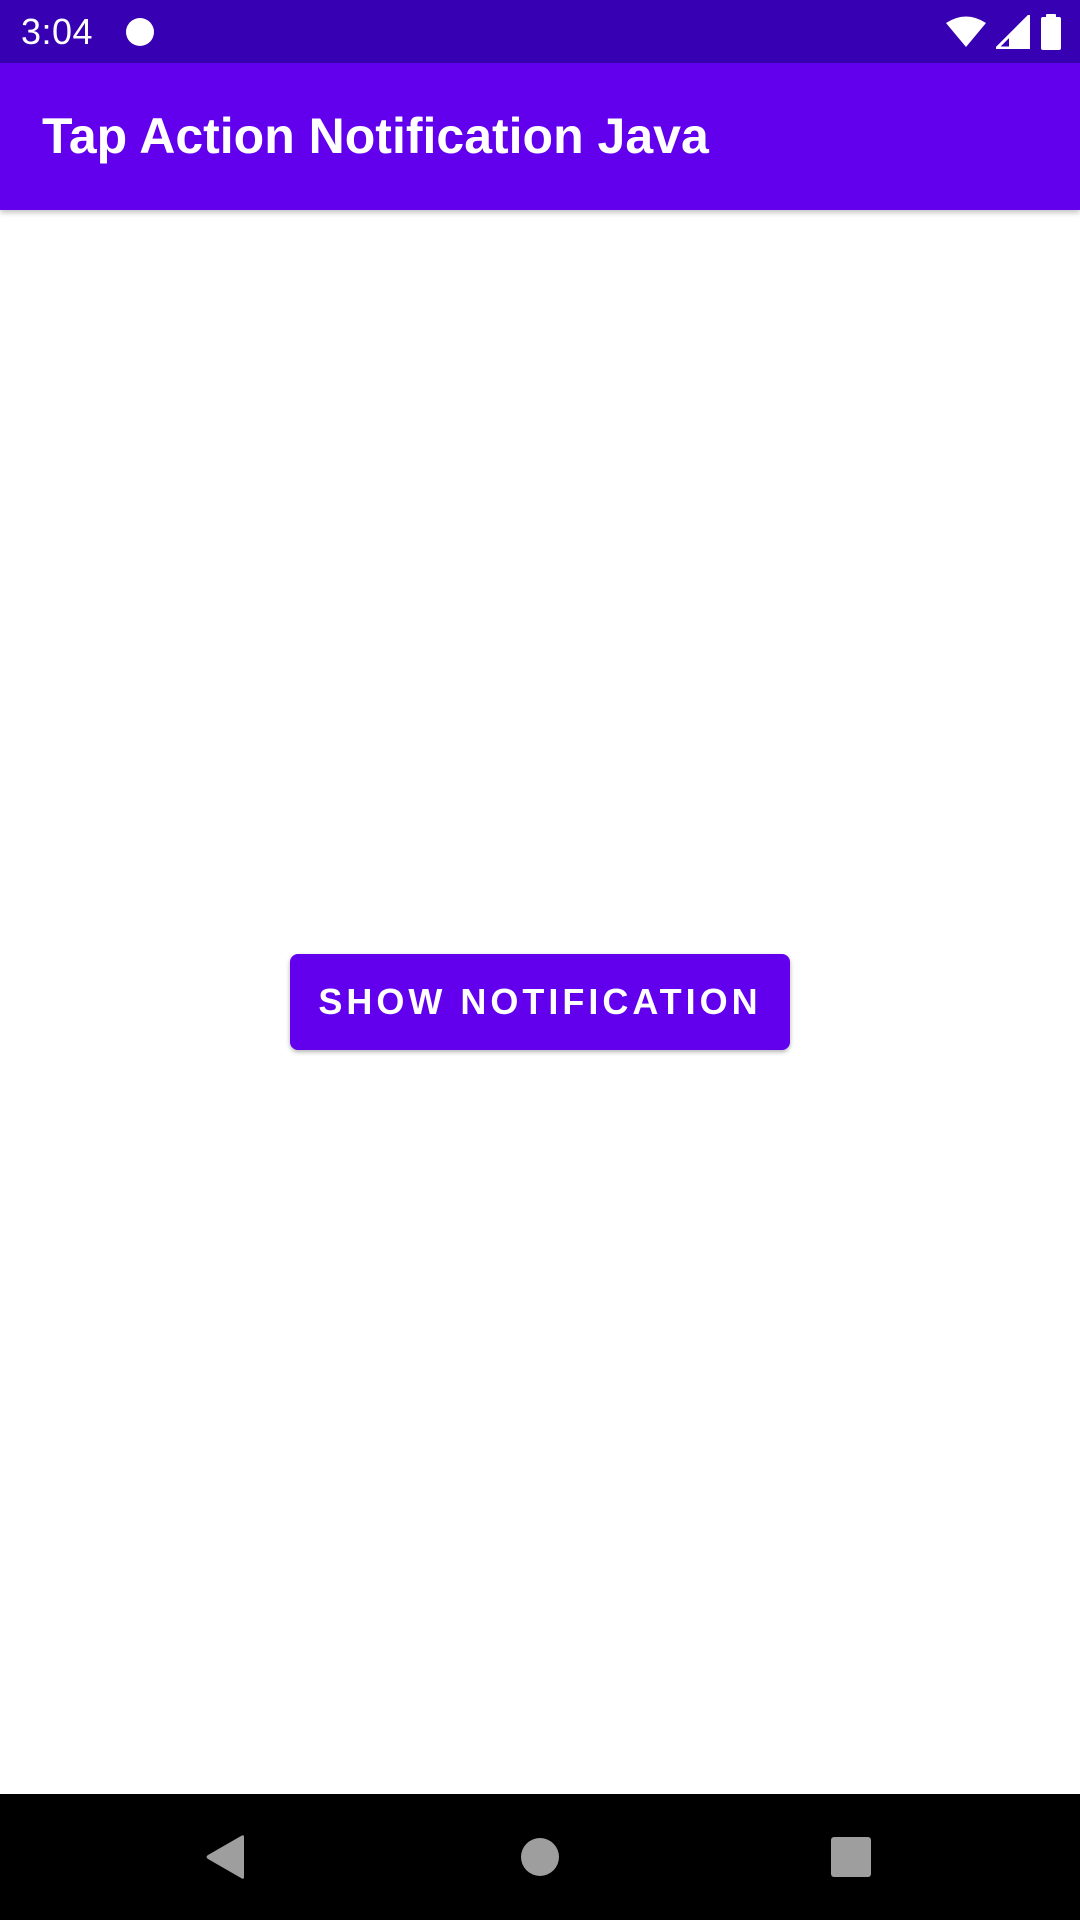  I want to click on navigation-bar, so click(540, 1857).